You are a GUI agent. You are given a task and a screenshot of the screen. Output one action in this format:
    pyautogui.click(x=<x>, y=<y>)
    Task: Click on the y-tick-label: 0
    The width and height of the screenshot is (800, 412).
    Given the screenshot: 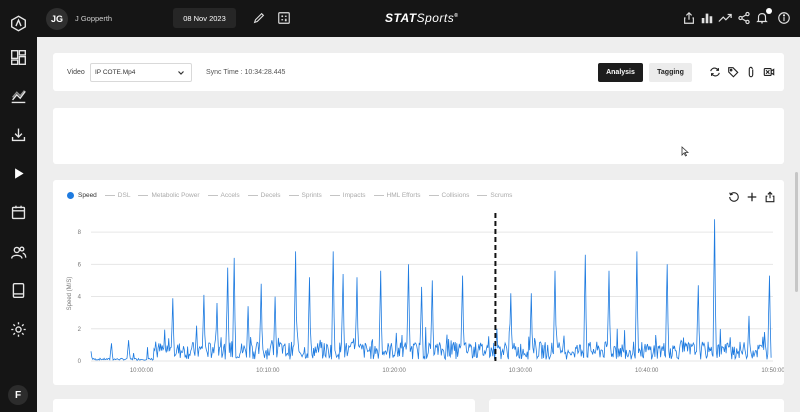 What is the action you would take?
    pyautogui.click(x=80, y=362)
    